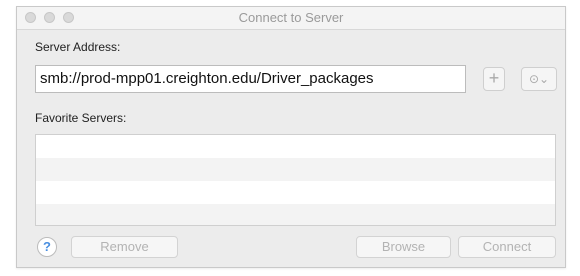 The image size is (580, 276). What do you see at coordinates (124, 247) in the screenshot?
I see `remove-button: Remove` at bounding box center [124, 247].